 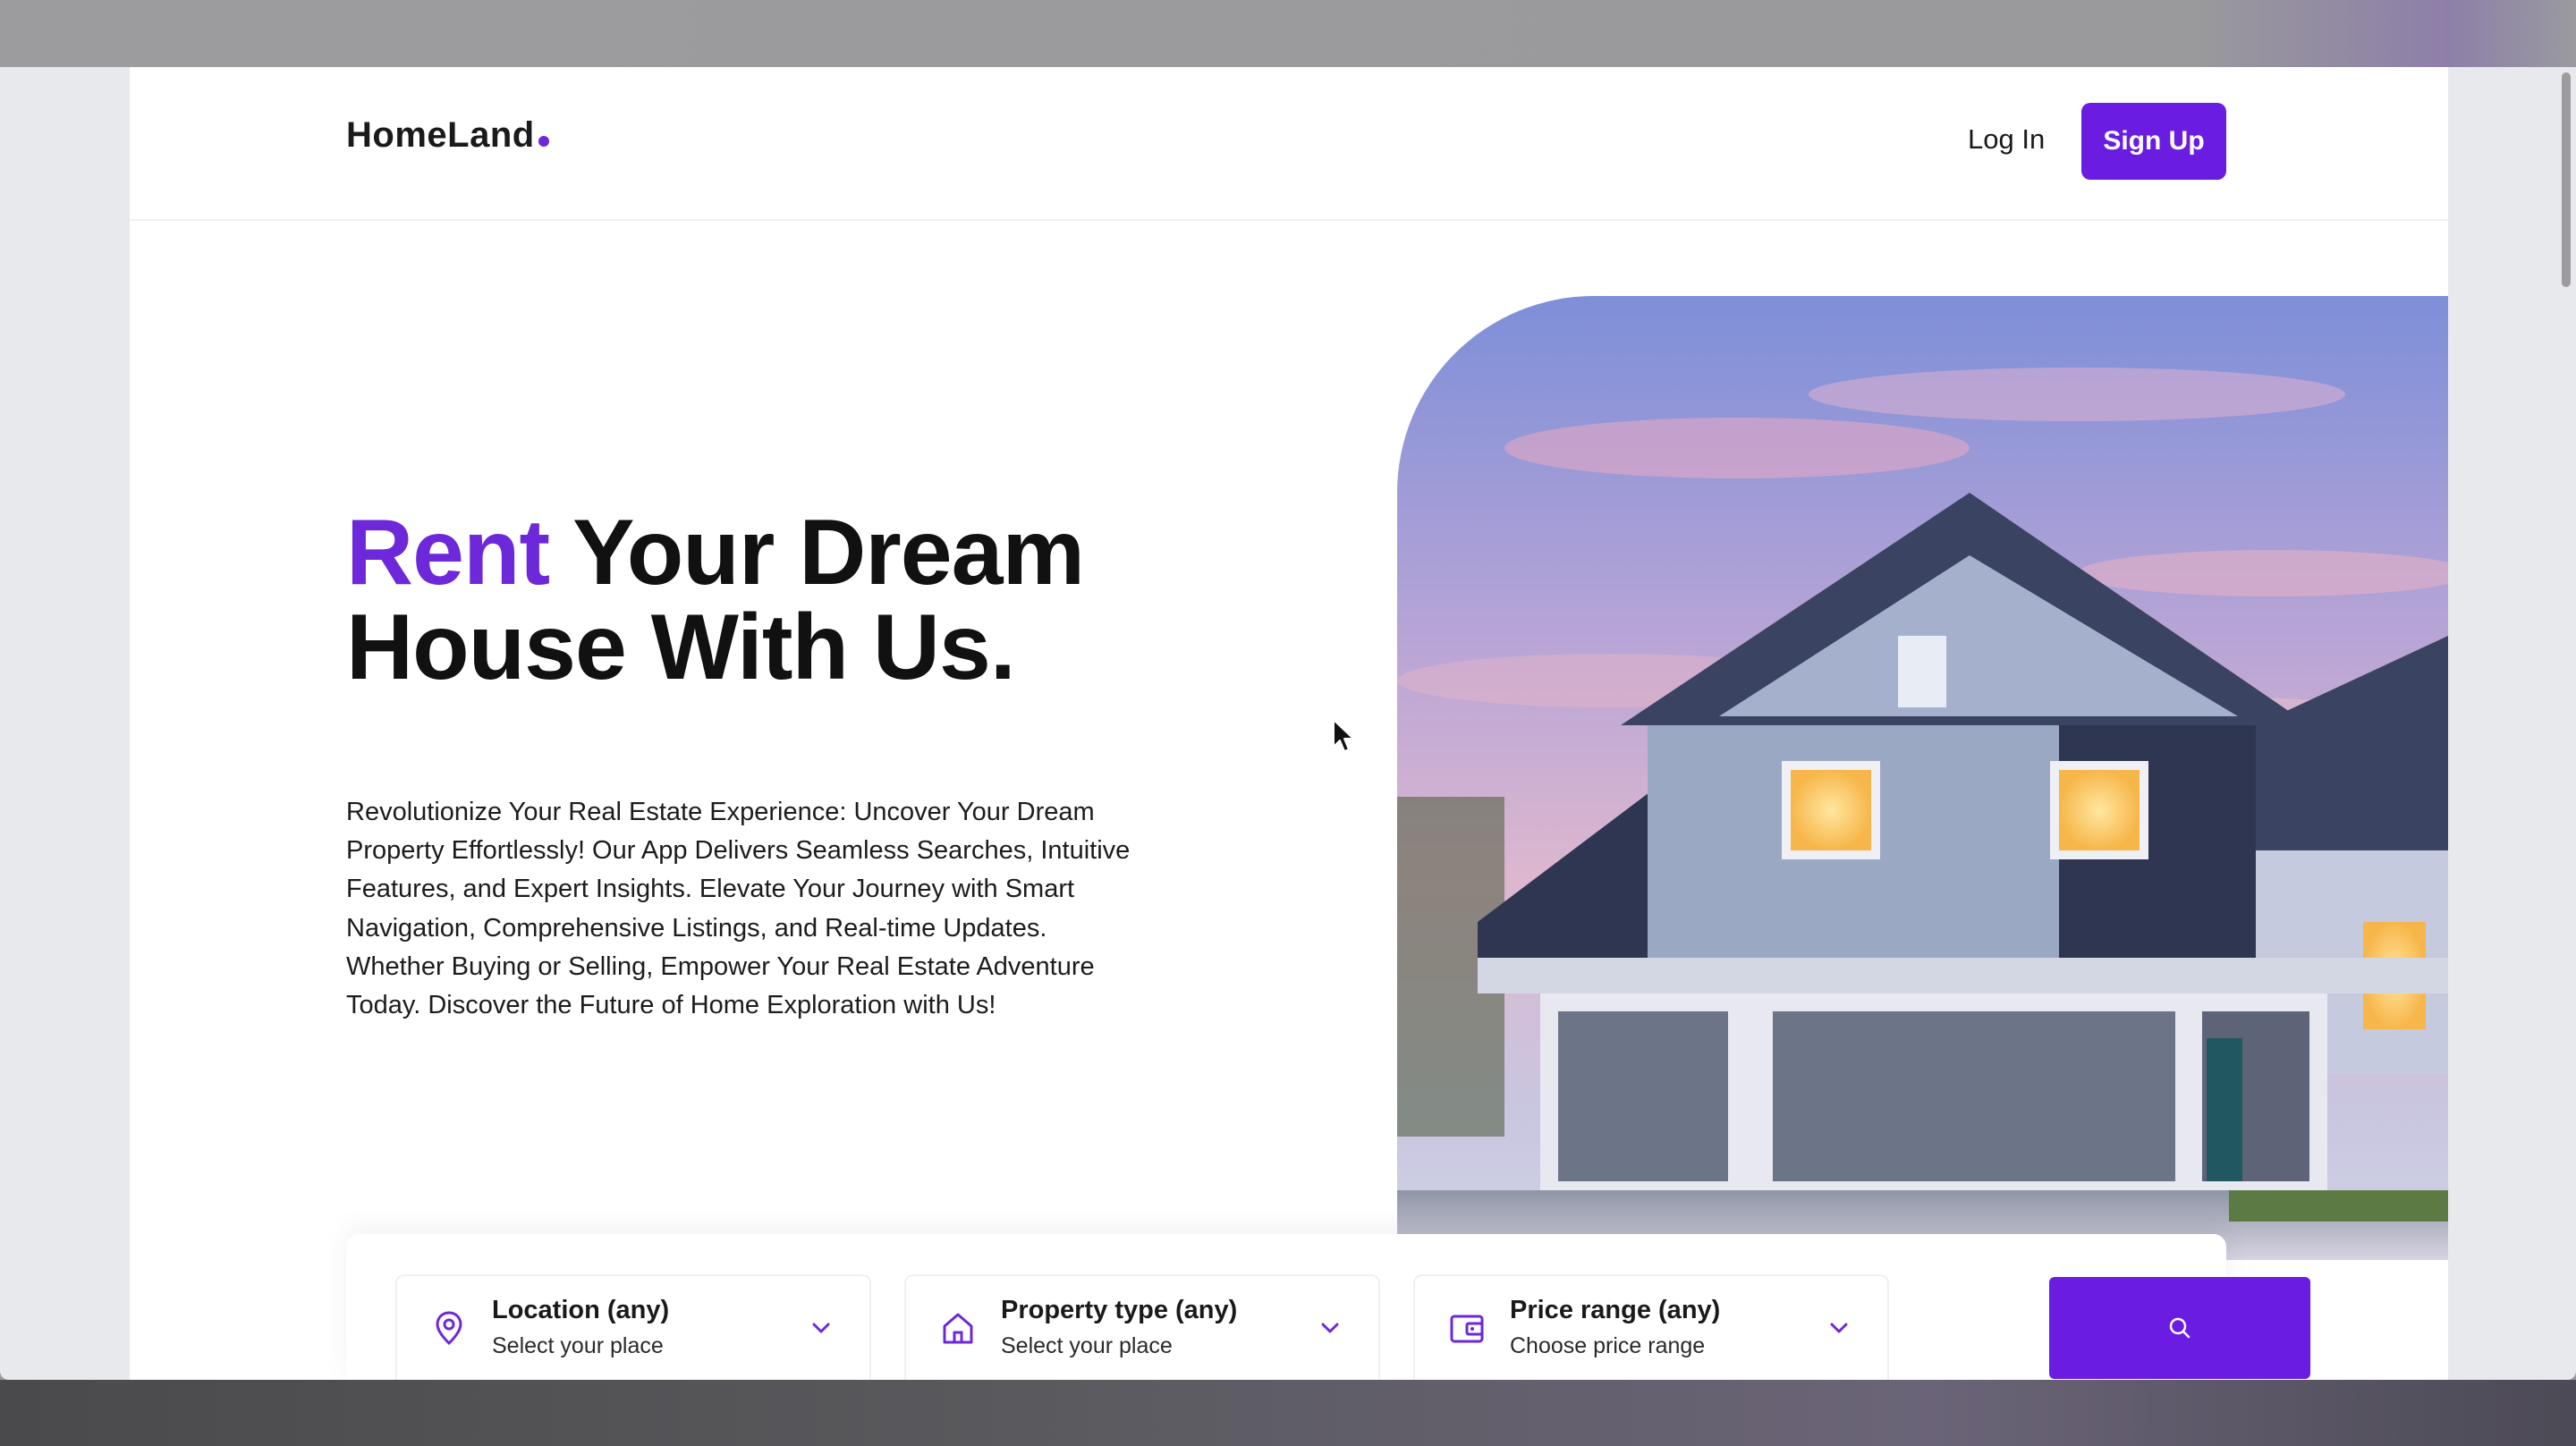 What do you see at coordinates (958, 1328) in the screenshot?
I see `house-icon` at bounding box center [958, 1328].